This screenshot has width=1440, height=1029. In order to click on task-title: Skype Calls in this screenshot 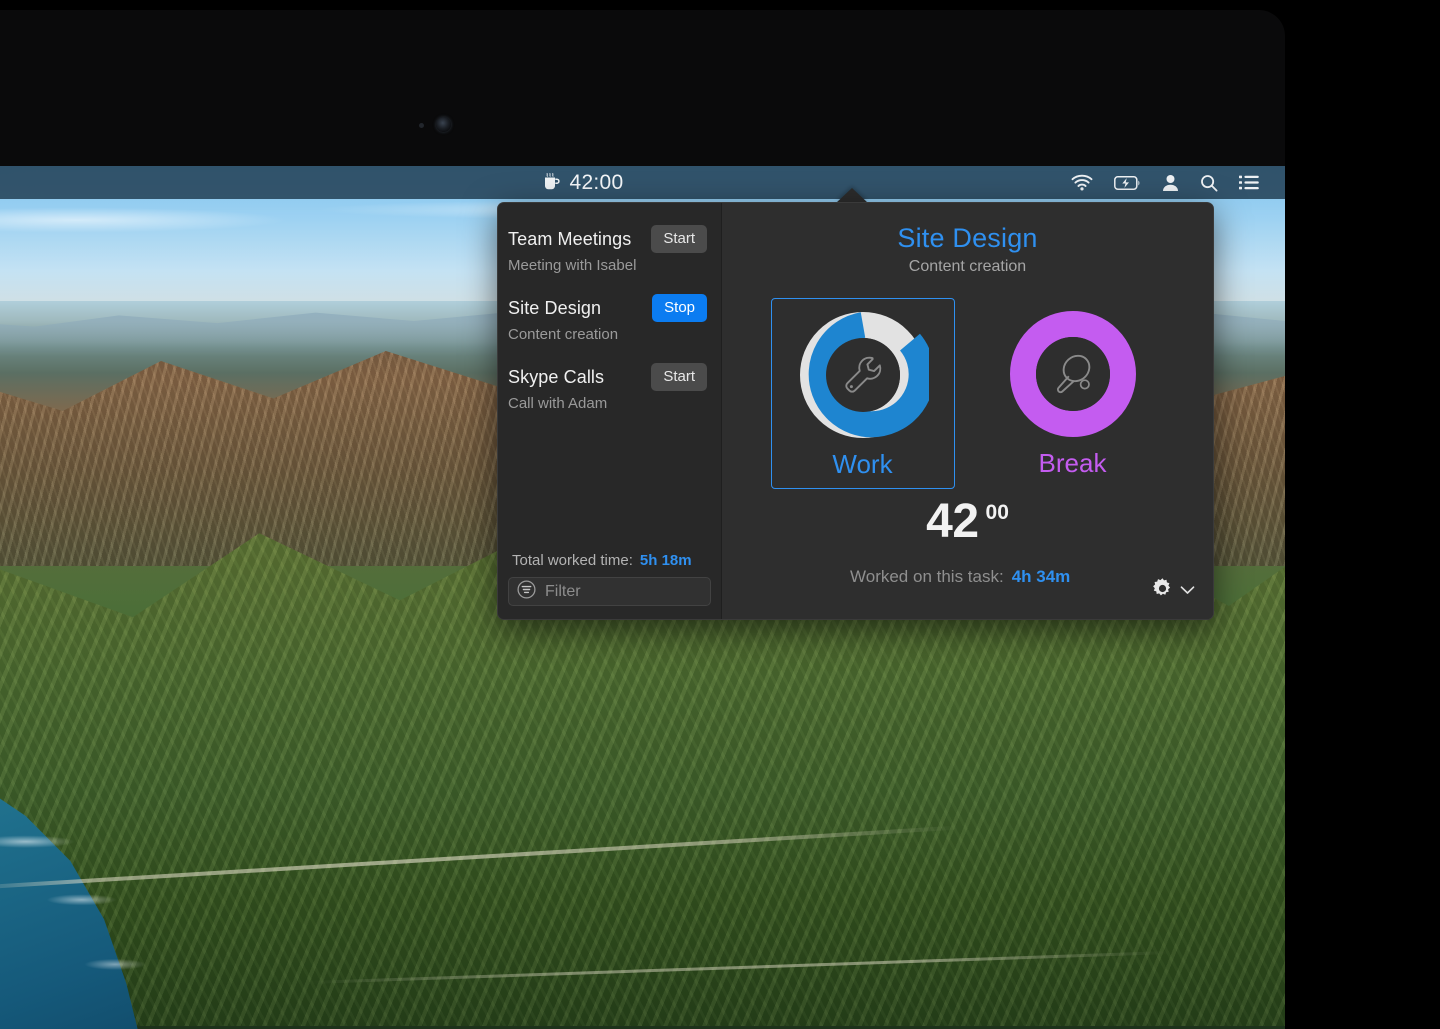, I will do `click(556, 376)`.